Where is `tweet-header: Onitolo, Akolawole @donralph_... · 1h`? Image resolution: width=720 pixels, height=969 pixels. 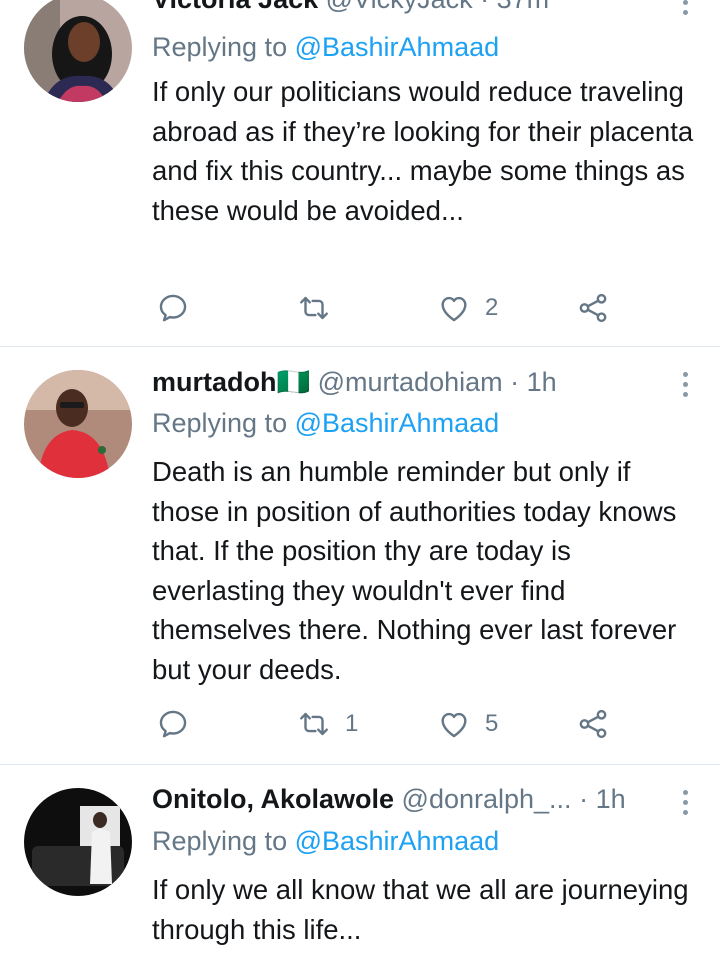
tweet-header: Onitolo, Akolawole @donralph_... · 1h is located at coordinates (406, 799).